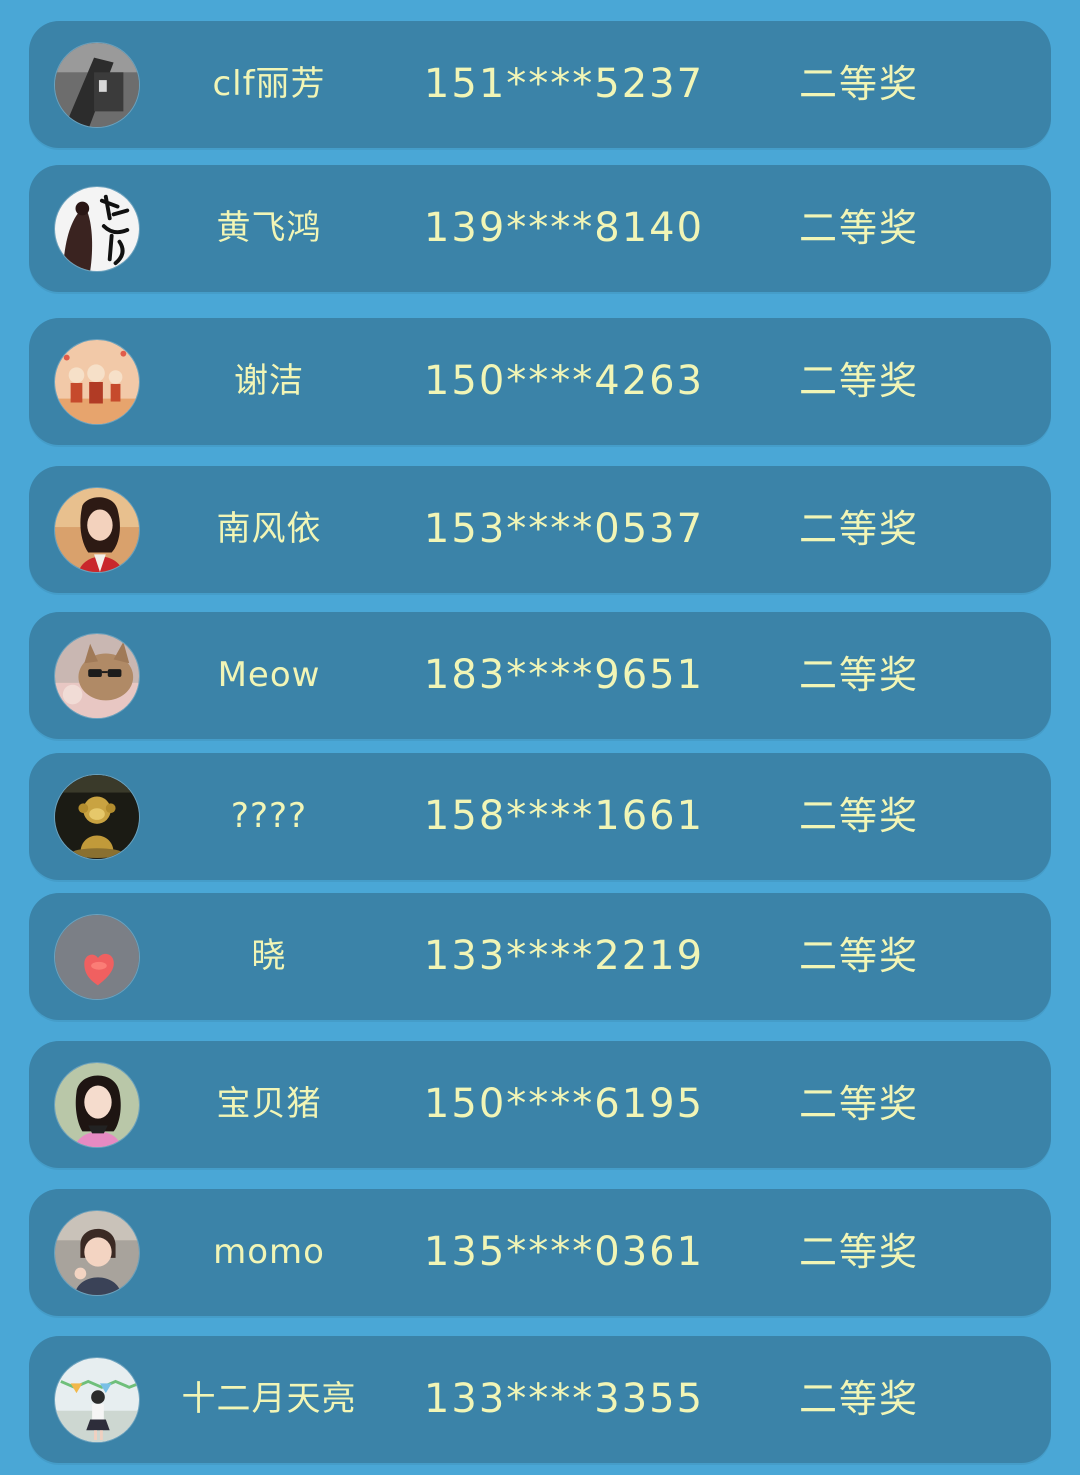 Image resolution: width=1080 pixels, height=1475 pixels. What do you see at coordinates (269, 84) in the screenshot?
I see `winner-name: clf丽芳` at bounding box center [269, 84].